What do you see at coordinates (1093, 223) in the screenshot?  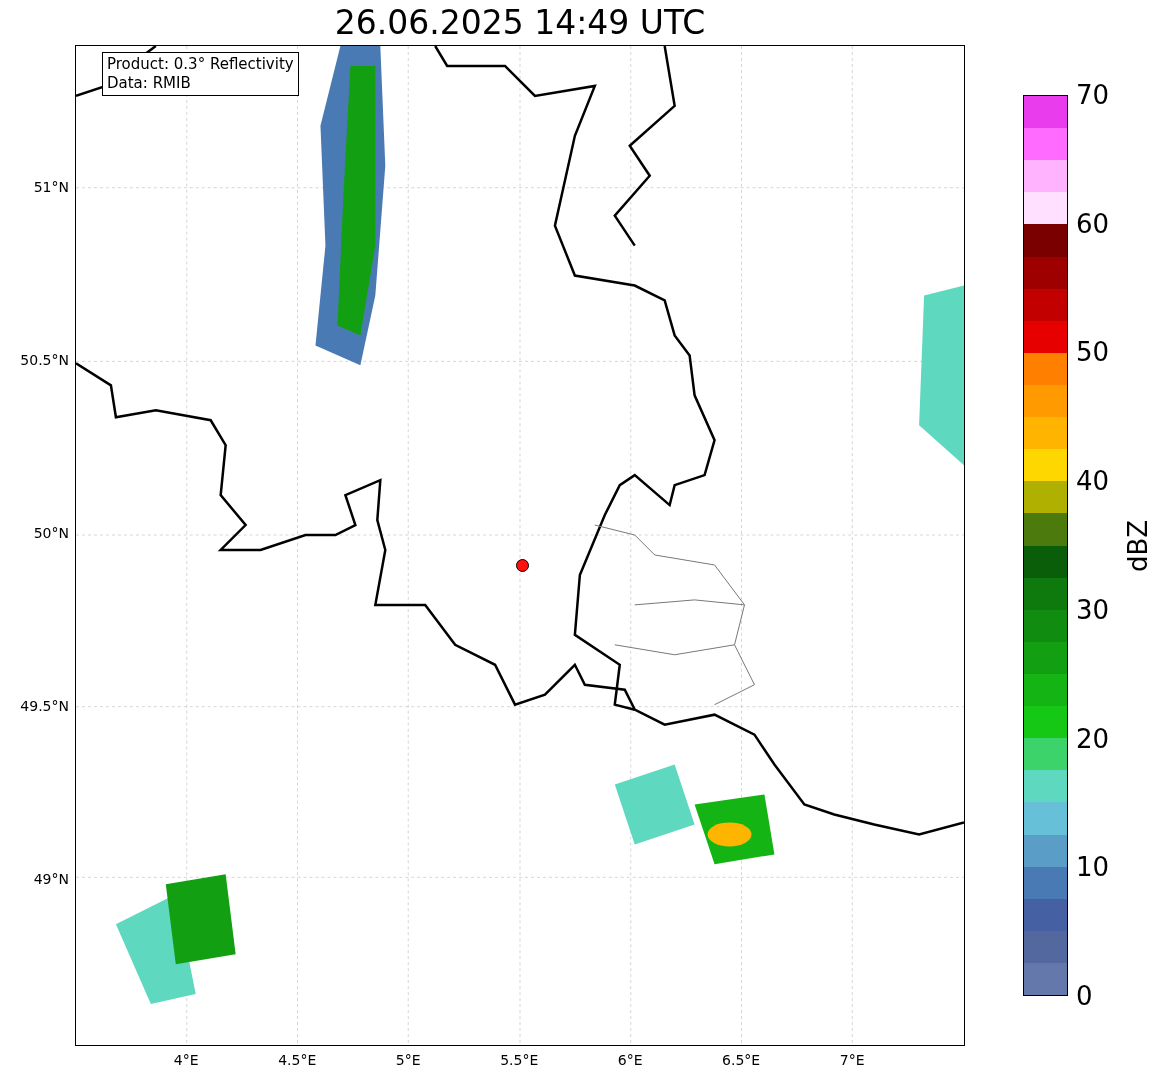 I see `colorbar-tick-label: 60` at bounding box center [1093, 223].